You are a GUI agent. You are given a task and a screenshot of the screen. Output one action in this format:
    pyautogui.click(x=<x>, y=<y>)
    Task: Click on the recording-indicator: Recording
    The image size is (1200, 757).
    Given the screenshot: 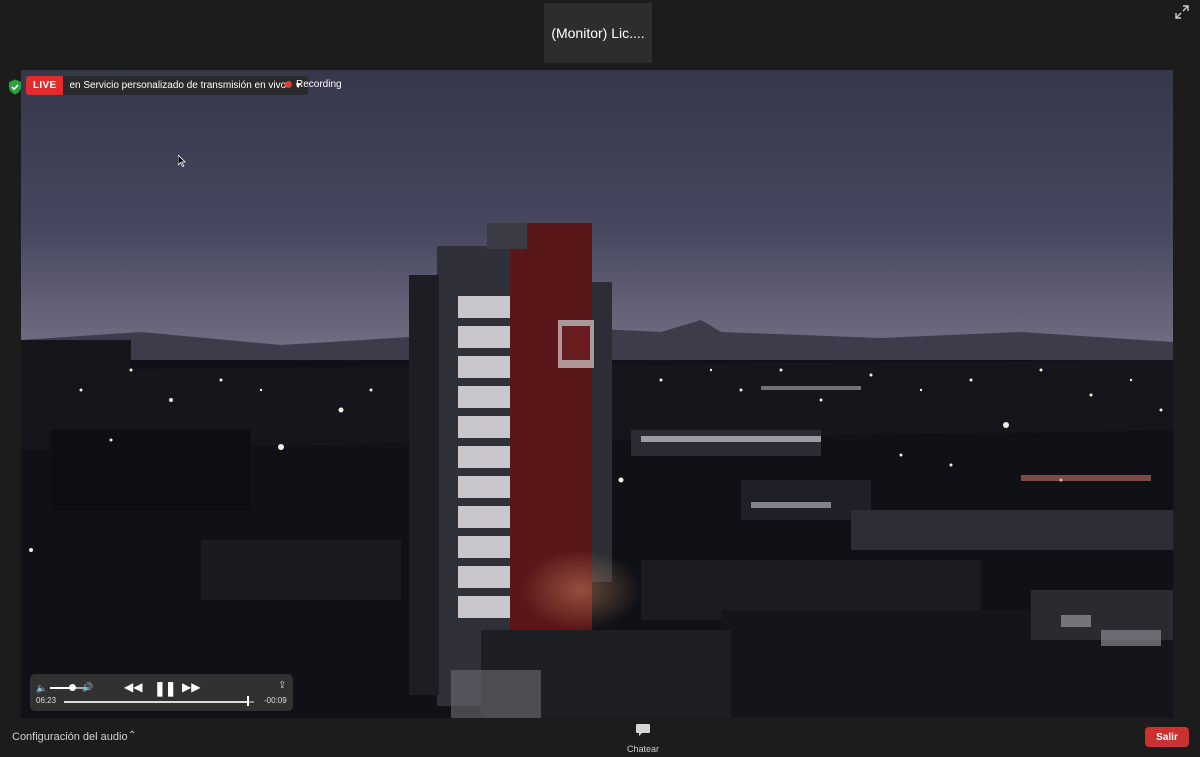 What is the action you would take?
    pyautogui.click(x=313, y=84)
    